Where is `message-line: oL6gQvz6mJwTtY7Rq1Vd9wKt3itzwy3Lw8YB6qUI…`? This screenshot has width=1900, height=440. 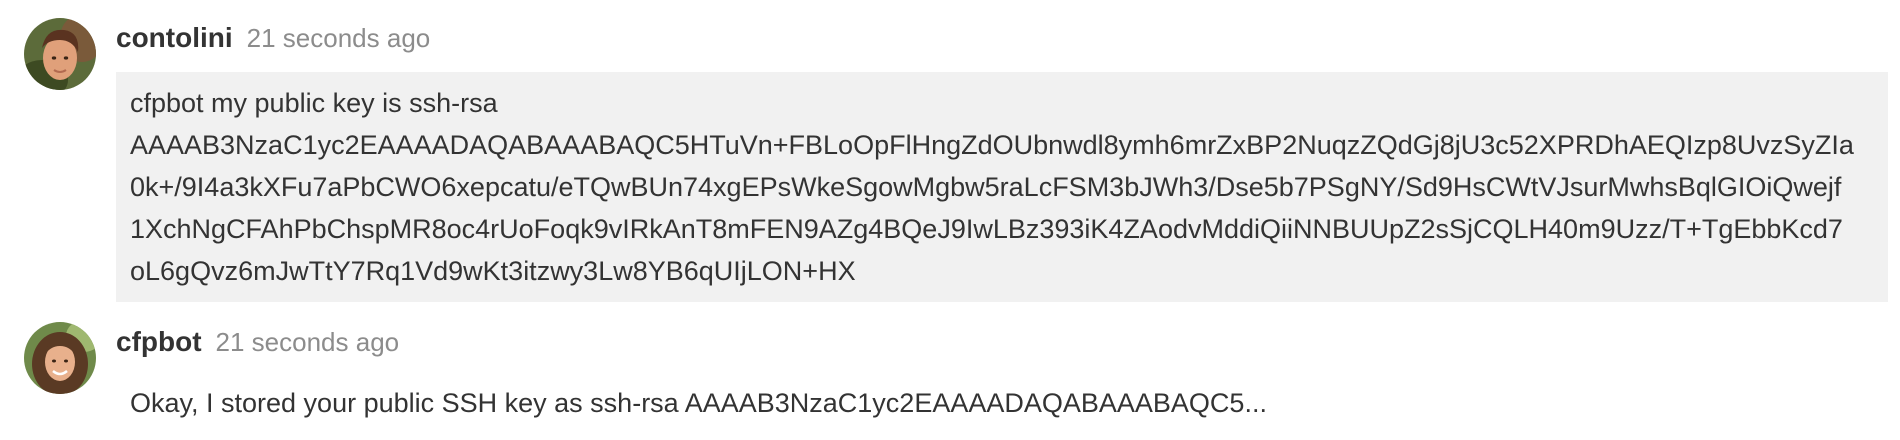
message-line: oL6gQvz6mJwTtY7Rq1Vd9wKt3itzwy3Lw8YB6qUI… is located at coordinates (493, 271).